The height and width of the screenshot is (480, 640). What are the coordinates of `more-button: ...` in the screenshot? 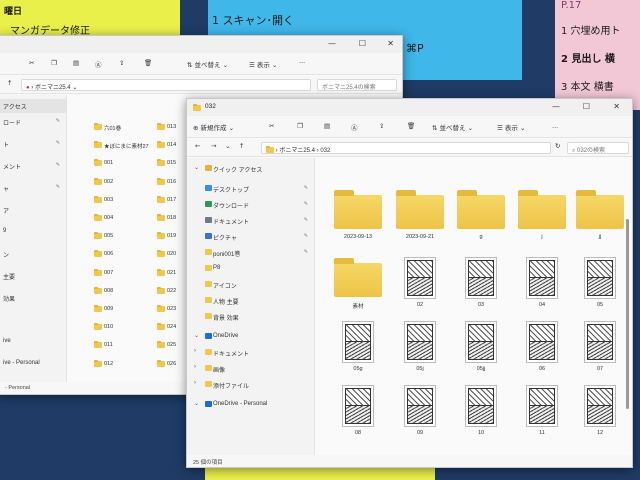 It's located at (555, 126).